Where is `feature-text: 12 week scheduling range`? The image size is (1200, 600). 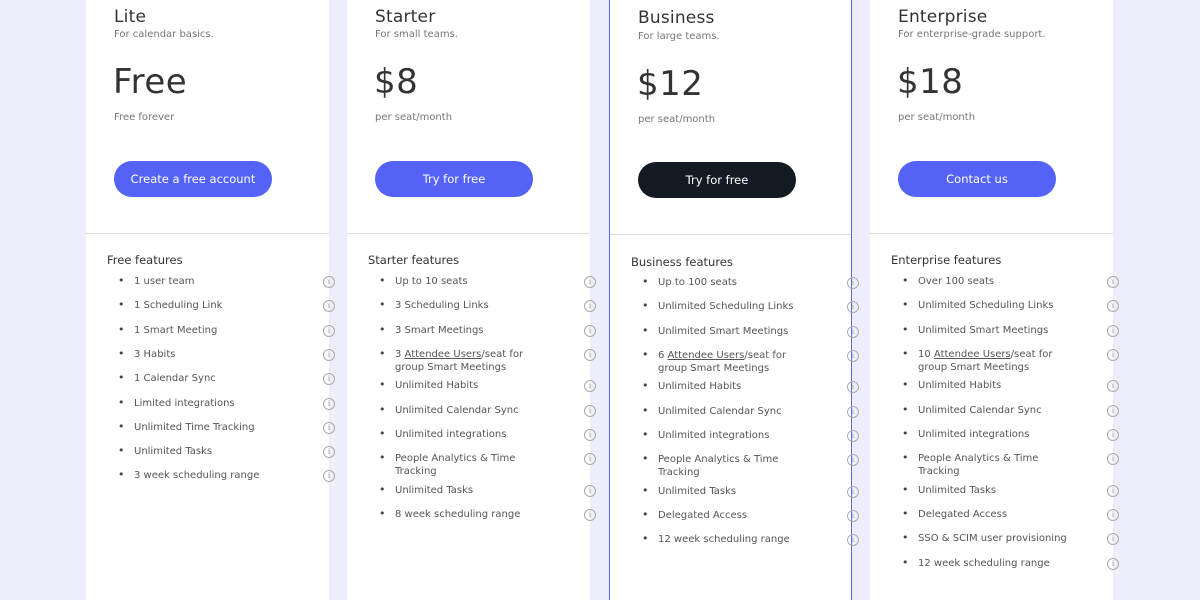
feature-text: 12 week scheduling range is located at coordinates (984, 563).